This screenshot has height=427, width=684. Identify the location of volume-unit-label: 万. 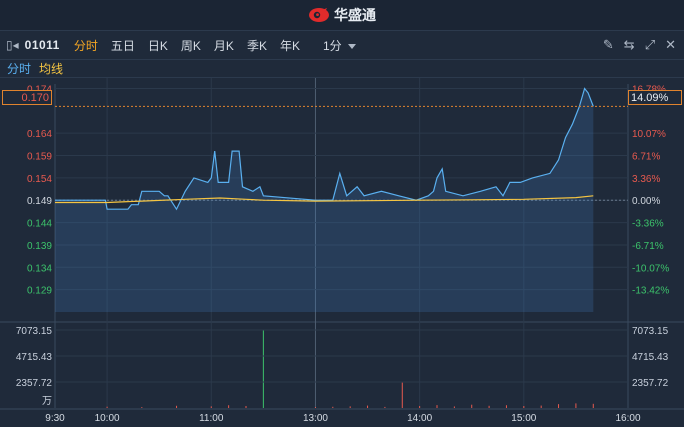
(47, 401).